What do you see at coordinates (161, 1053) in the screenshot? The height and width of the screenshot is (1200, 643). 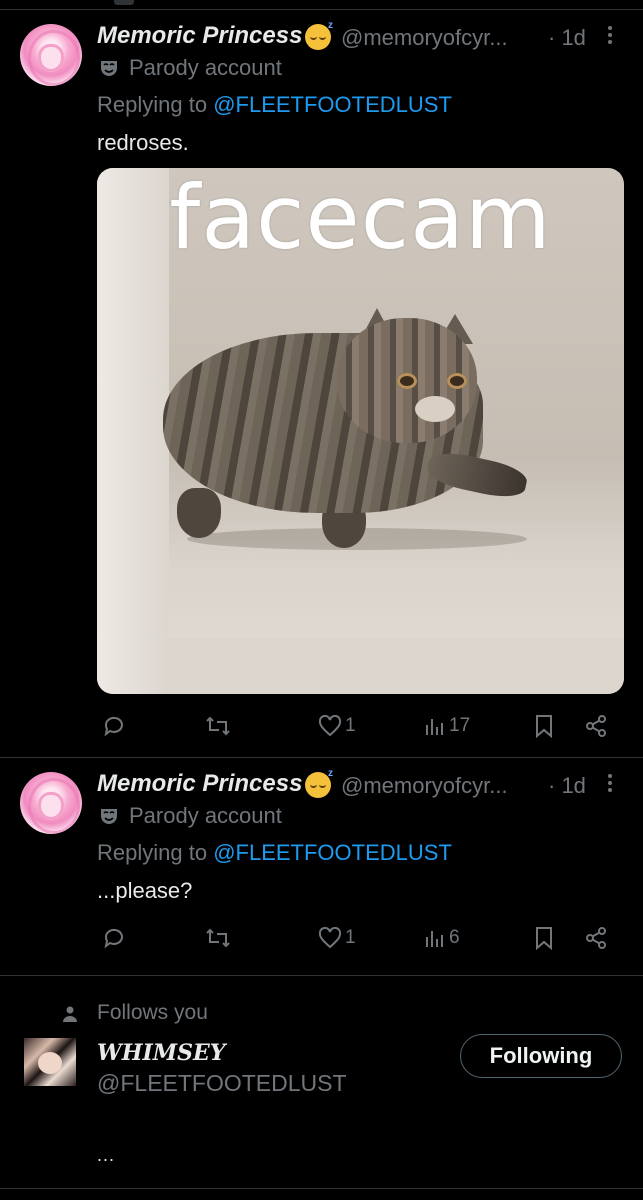 I see `display-name: WHIMSEY` at bounding box center [161, 1053].